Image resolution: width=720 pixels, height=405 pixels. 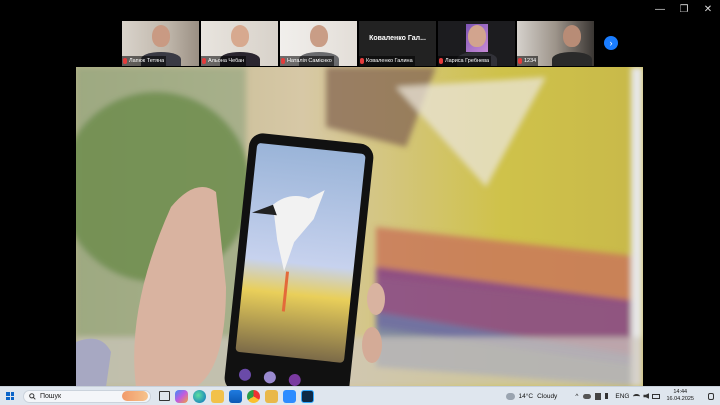 What do you see at coordinates (656, 396) in the screenshot?
I see `battery-icon` at bounding box center [656, 396].